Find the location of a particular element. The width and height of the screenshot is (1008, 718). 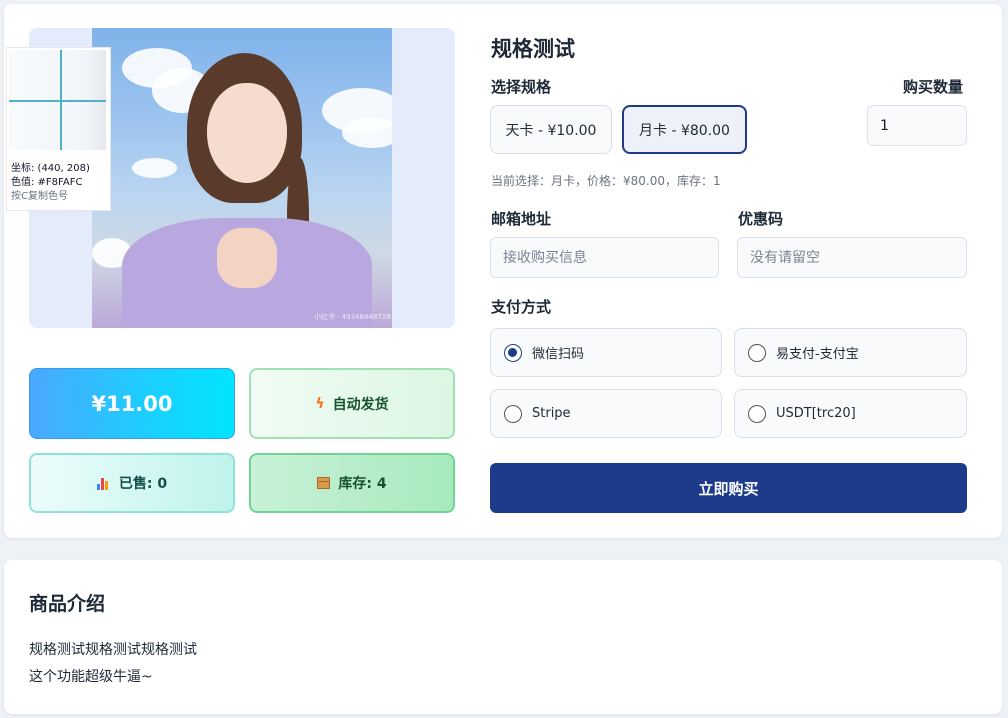

spec-option-label: 月卡 - ¥80.00 is located at coordinates (684, 130).